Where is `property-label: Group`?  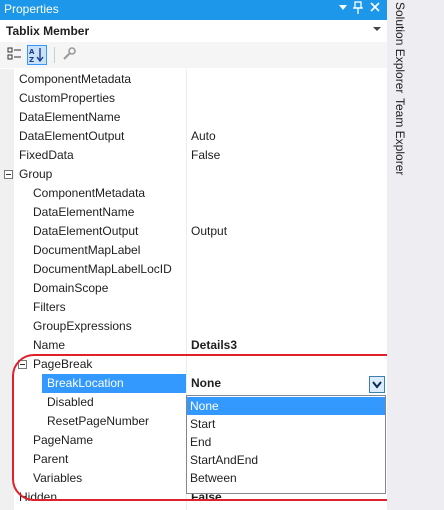 property-label: Group is located at coordinates (36, 174).